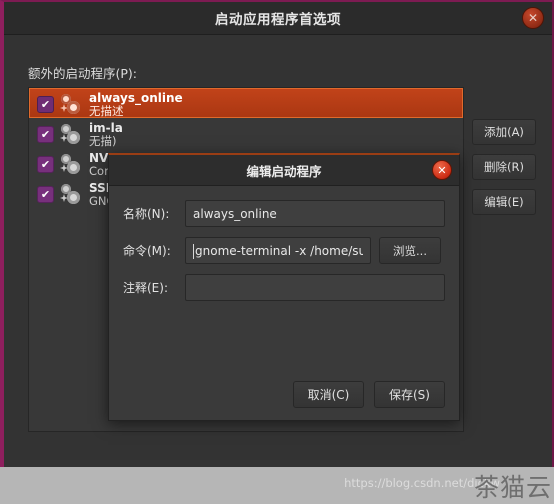 The image size is (554, 504). What do you see at coordinates (103, 141) in the screenshot?
I see `list-item-description: 无描)` at bounding box center [103, 141].